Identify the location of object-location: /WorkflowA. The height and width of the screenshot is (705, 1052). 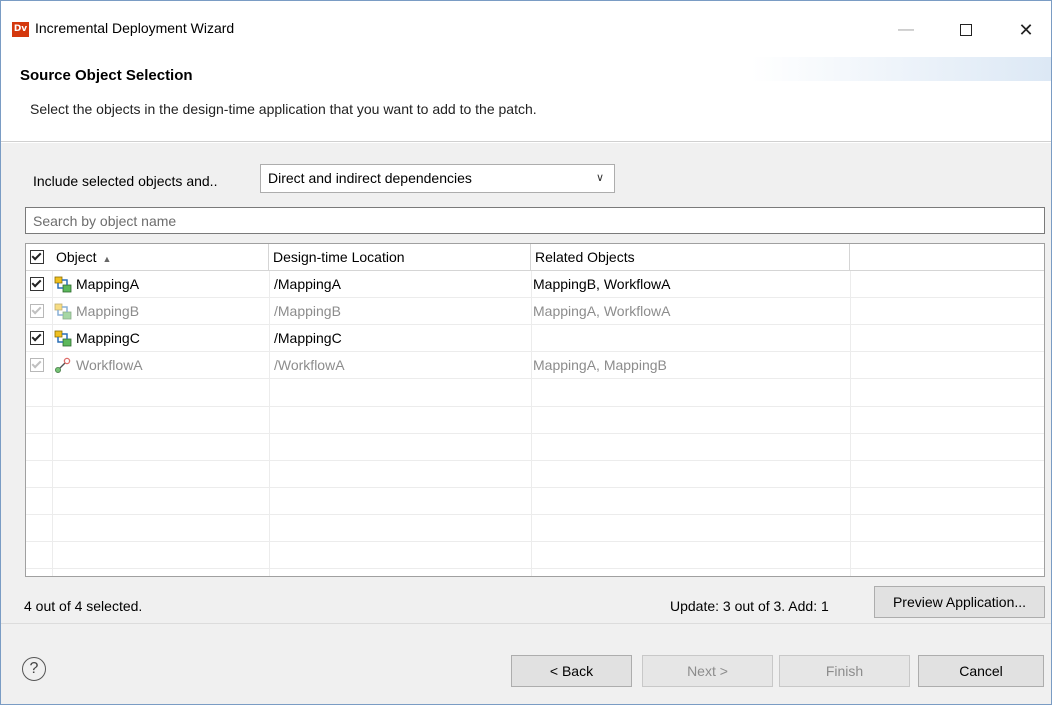
(309, 365).